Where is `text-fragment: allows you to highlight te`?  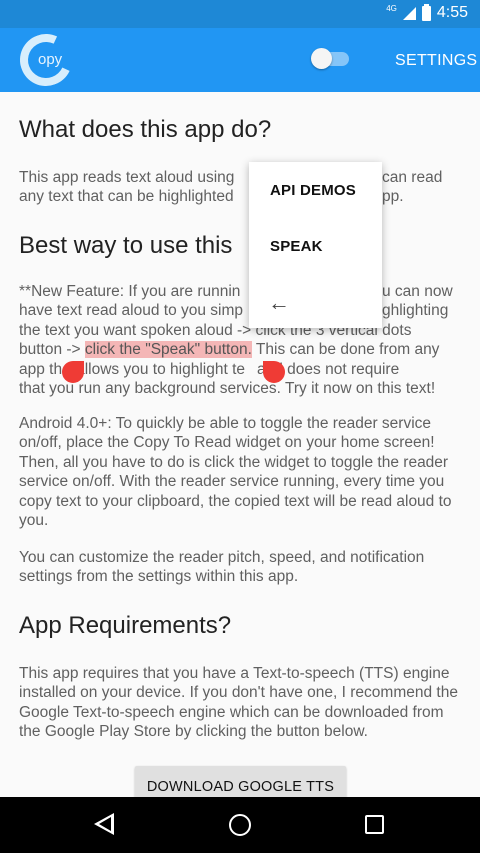
text-fragment: allows you to highlight te is located at coordinates (160, 369).